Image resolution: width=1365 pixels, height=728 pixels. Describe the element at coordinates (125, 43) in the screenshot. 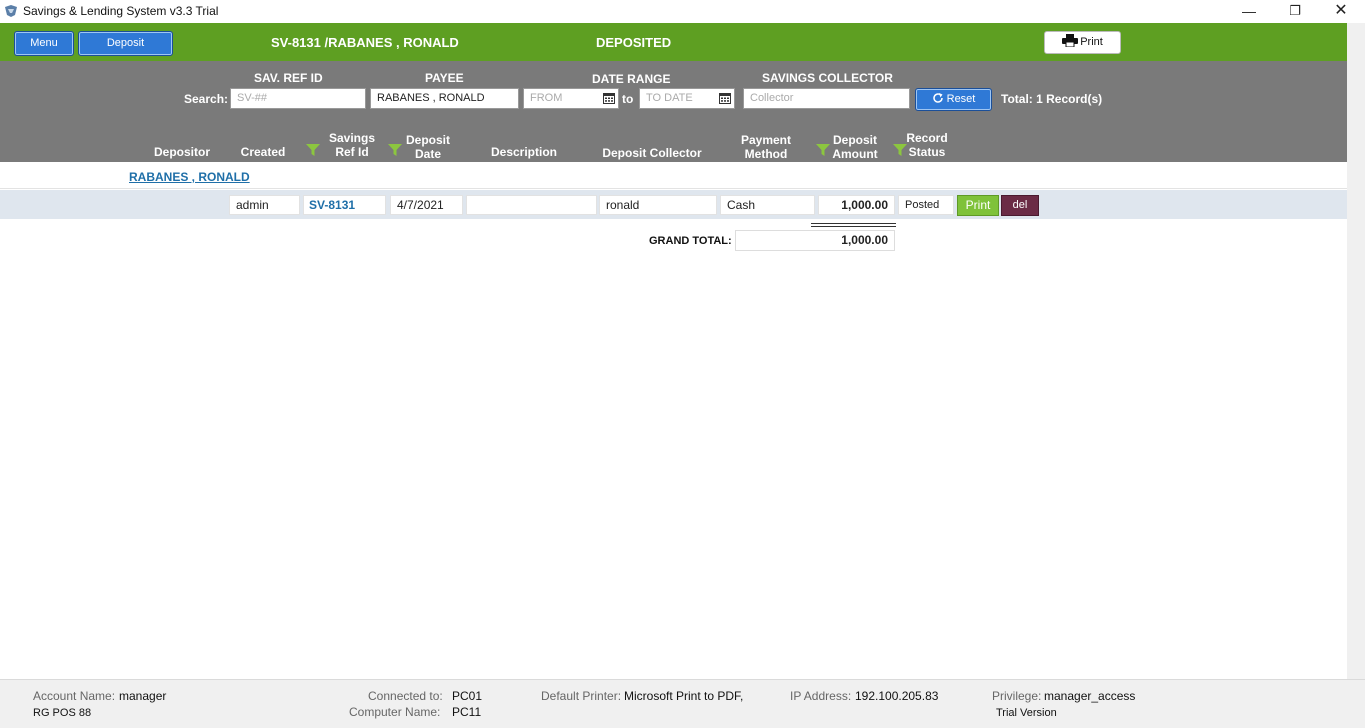

I see `deposit-button: Deposit` at that location.